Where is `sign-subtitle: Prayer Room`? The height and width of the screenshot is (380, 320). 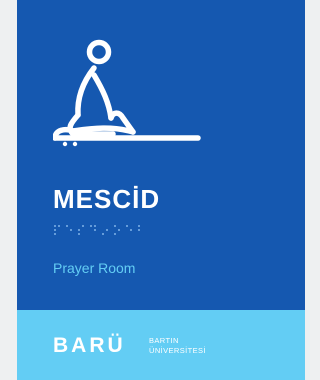
sign-subtitle: Prayer Room is located at coordinates (94, 268).